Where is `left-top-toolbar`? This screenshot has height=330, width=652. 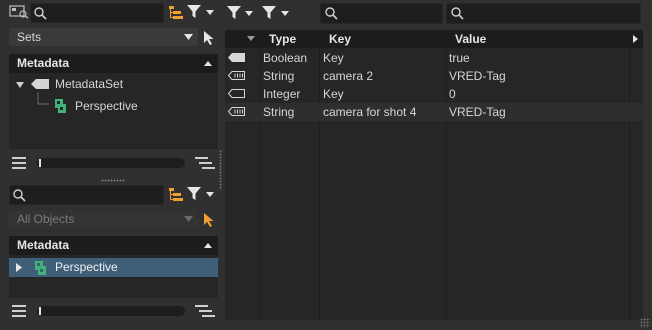
left-top-toolbar is located at coordinates (111, 13).